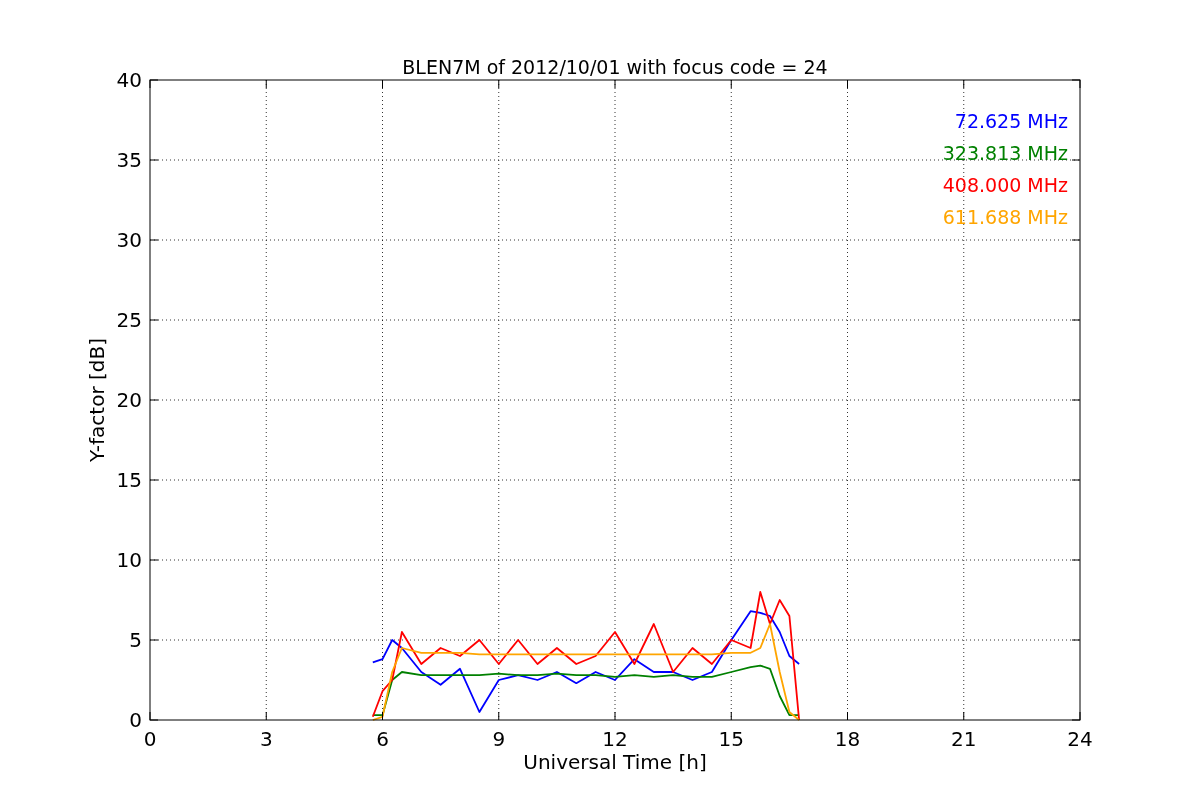  Describe the element at coordinates (129, 560) in the screenshot. I see `y-tick-label: 10` at that location.